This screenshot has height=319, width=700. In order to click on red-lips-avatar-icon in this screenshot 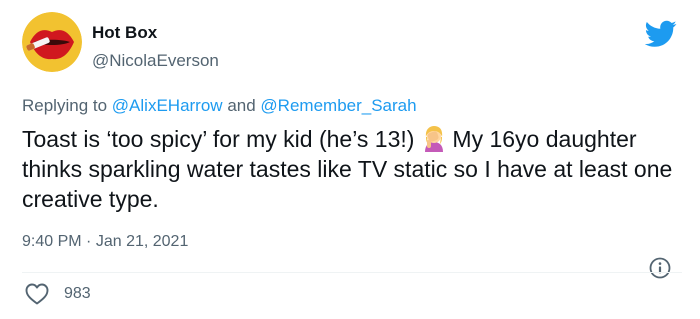, I will do `click(52, 42)`.